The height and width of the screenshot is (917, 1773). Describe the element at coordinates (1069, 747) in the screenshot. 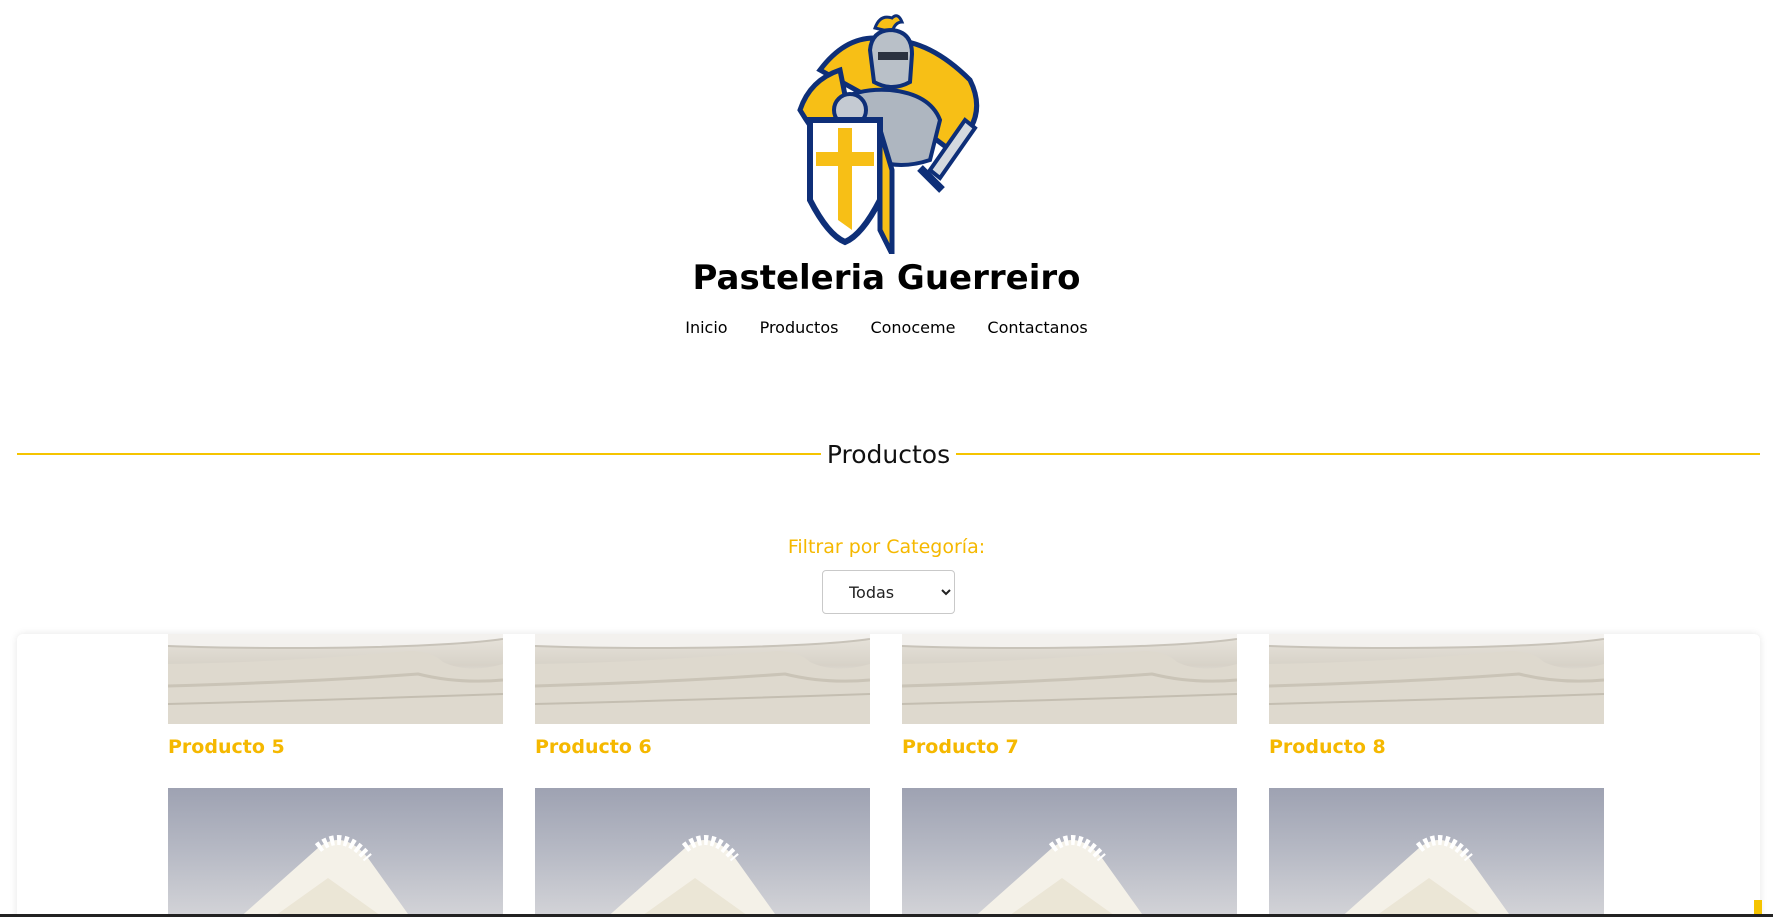

I see `product-name: Producto 7` at that location.